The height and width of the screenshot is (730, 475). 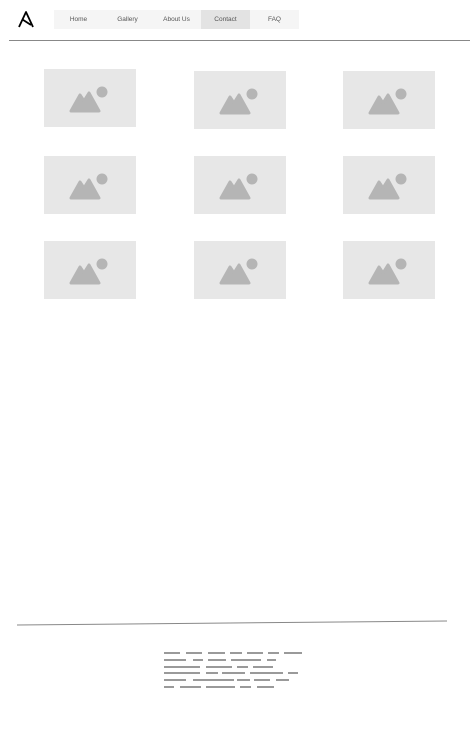 What do you see at coordinates (232, 623) in the screenshot?
I see `footer-divider` at bounding box center [232, 623].